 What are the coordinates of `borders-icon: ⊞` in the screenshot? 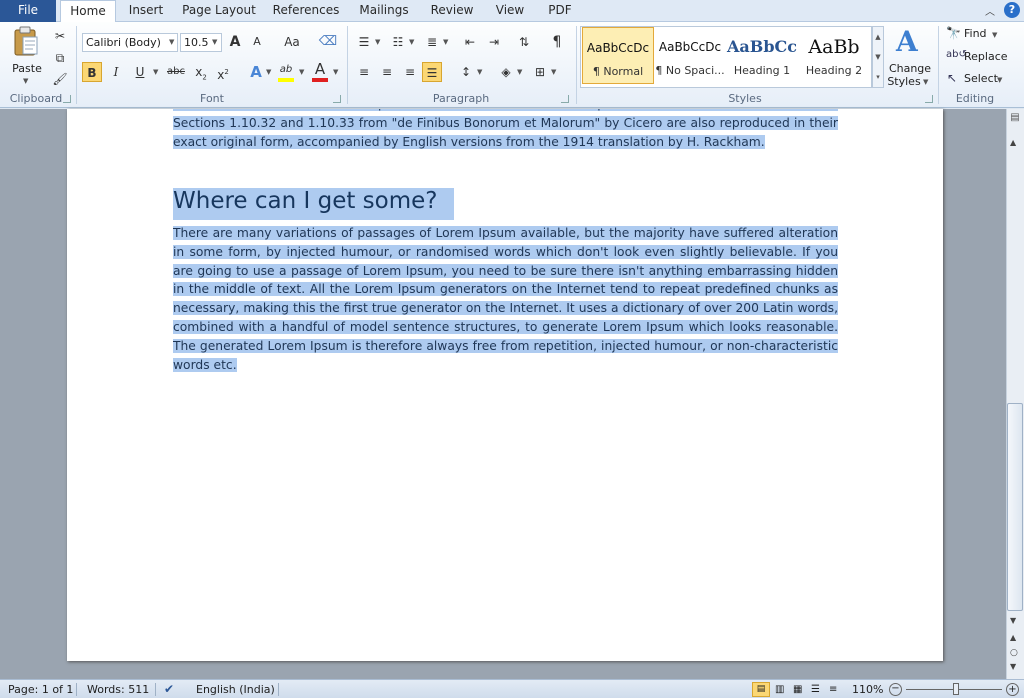 It's located at (540, 72).